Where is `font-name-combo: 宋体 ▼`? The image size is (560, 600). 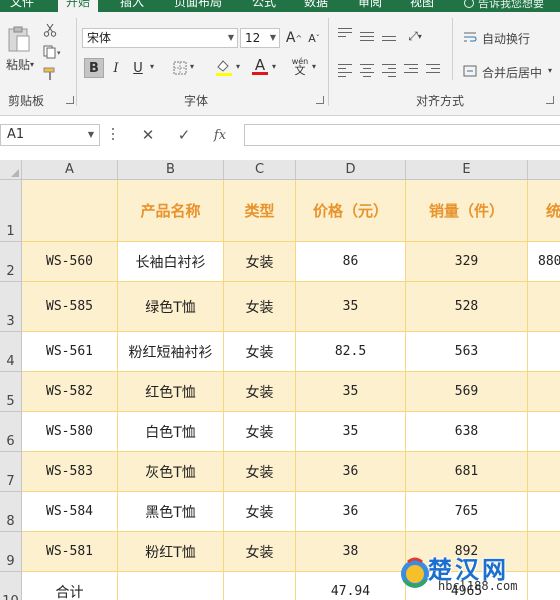 font-name-combo: 宋体 ▼ is located at coordinates (160, 38).